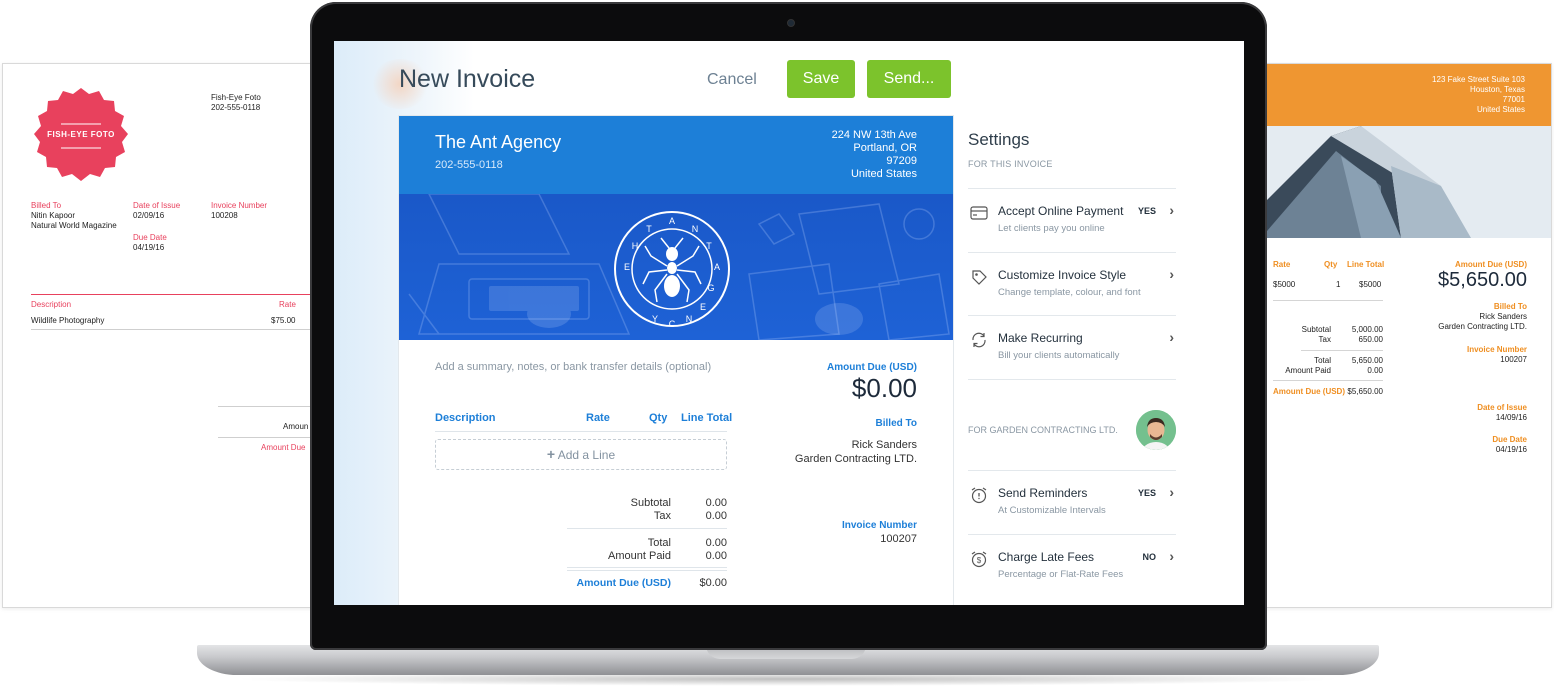 The width and height of the screenshot is (1554, 692). I want to click on invoice-number-label: Invoice Number, so click(1496, 349).